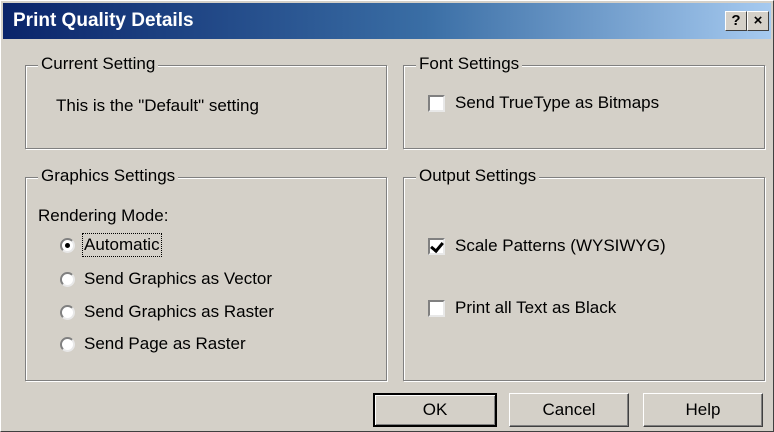 The width and height of the screenshot is (774, 432). What do you see at coordinates (103, 20) in the screenshot?
I see `dialog-title: Print Quality Details` at bounding box center [103, 20].